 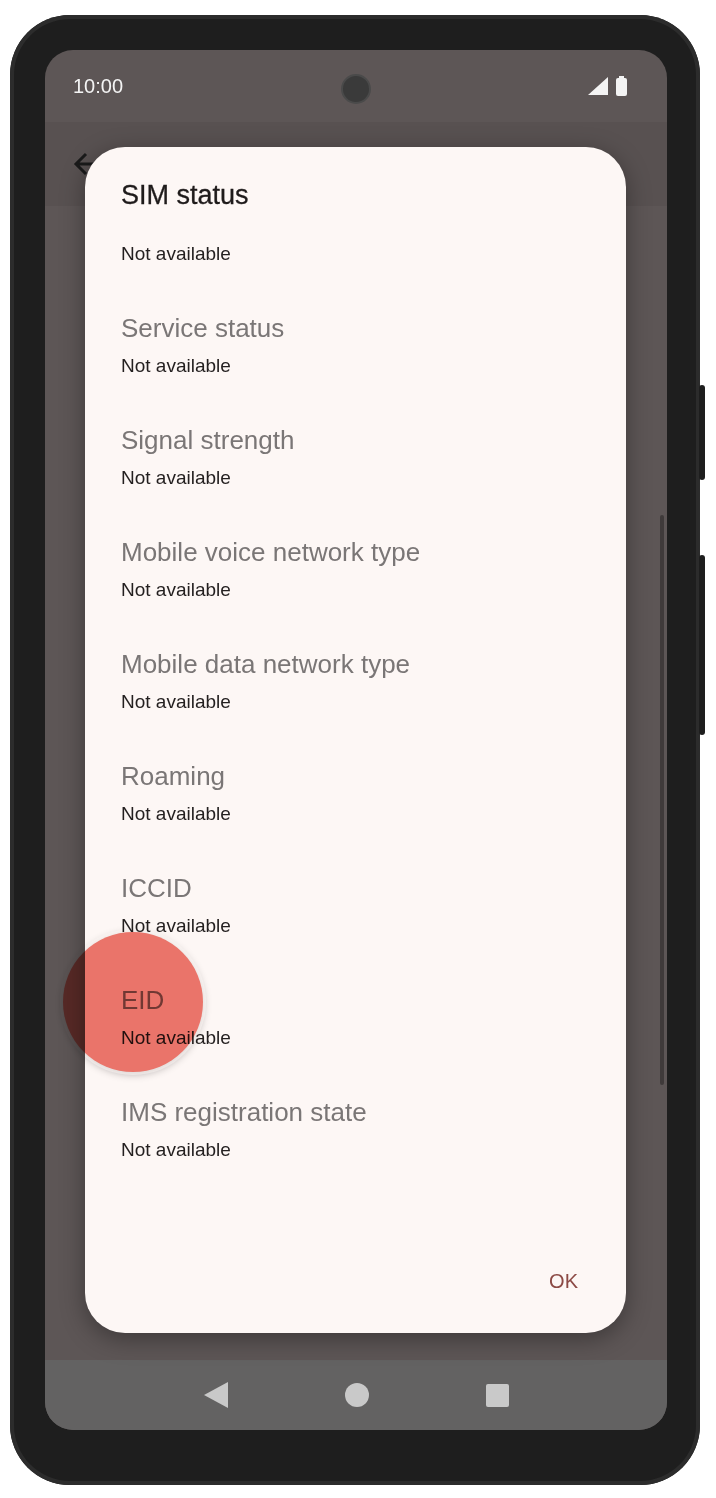 I want to click on signal-icon, so click(x=598, y=86).